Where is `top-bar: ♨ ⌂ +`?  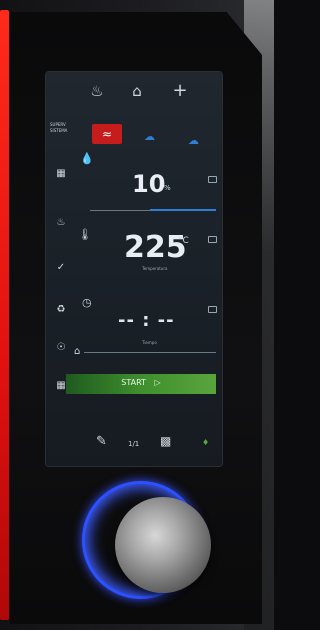 top-bar: ♨ ⌂ + is located at coordinates (134, 94).